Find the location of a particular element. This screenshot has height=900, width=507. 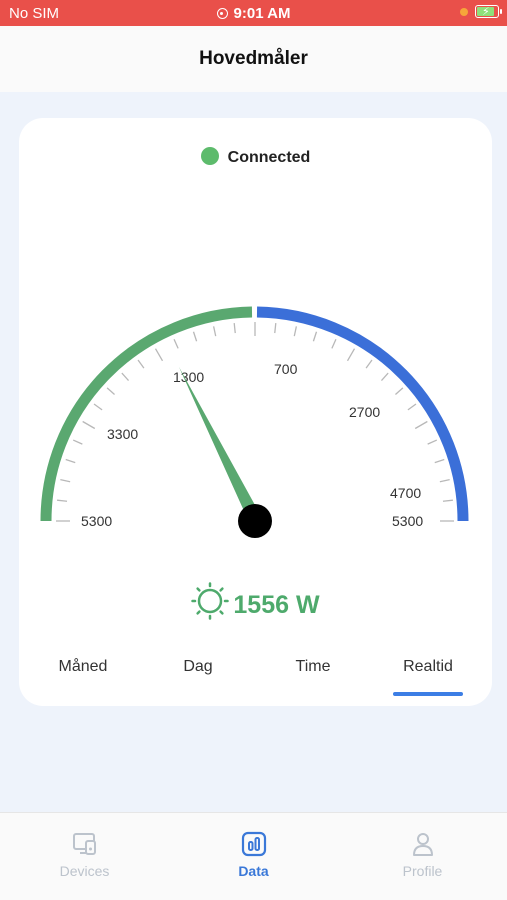

nav-devices: Devices is located at coordinates (84, 855).